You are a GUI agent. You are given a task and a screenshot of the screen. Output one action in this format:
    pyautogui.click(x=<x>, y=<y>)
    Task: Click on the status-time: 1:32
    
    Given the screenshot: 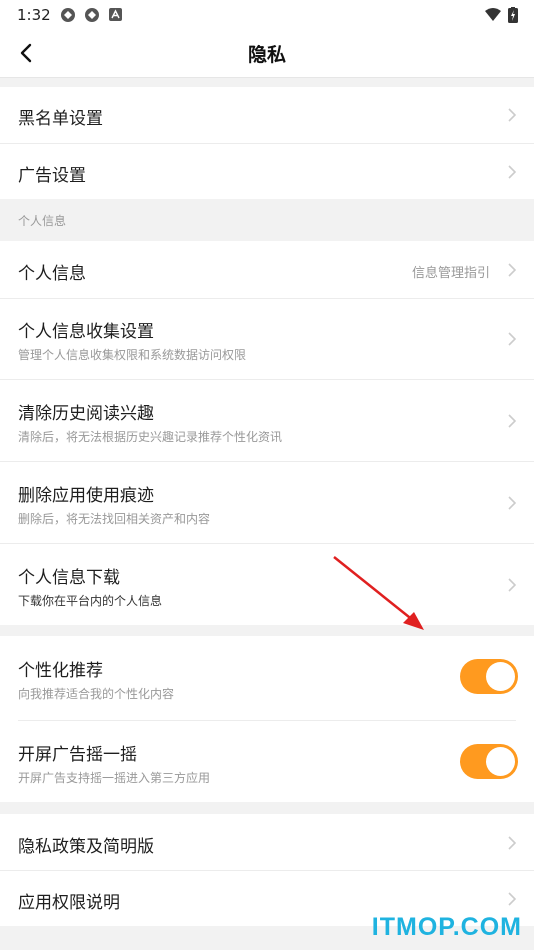 What is the action you would take?
    pyautogui.click(x=34, y=15)
    